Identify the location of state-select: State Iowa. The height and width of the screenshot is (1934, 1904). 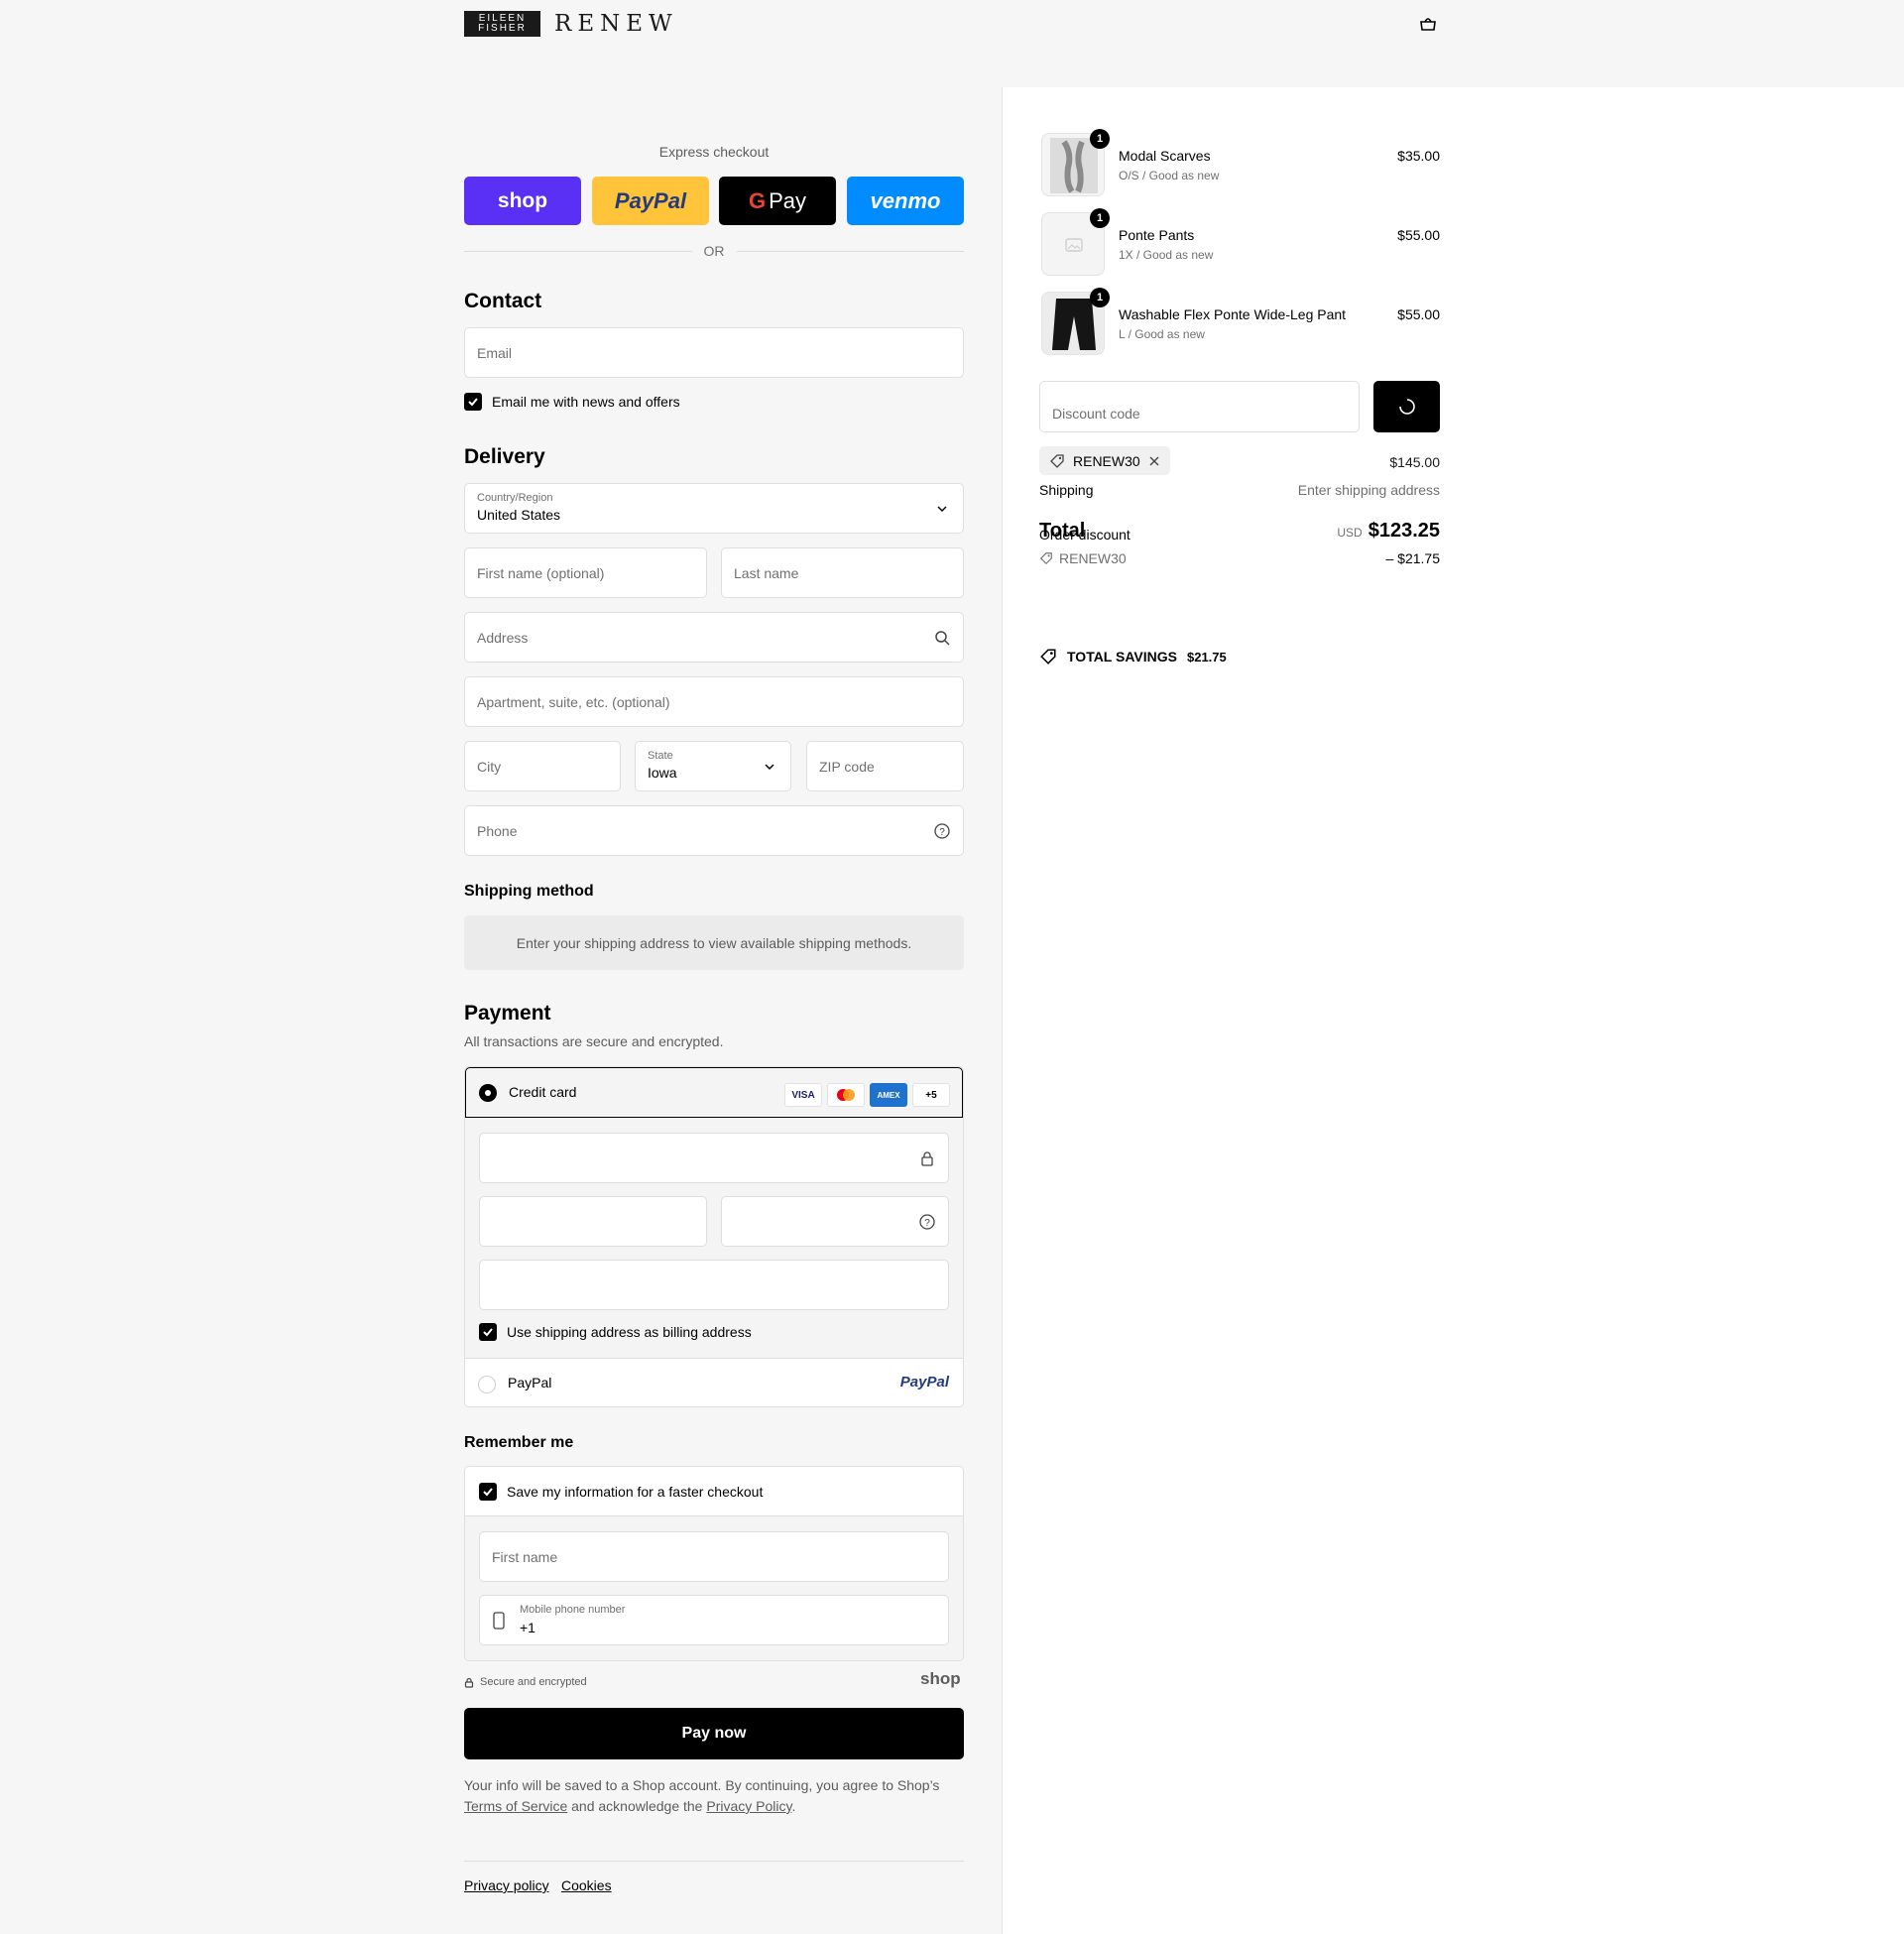
(713, 766).